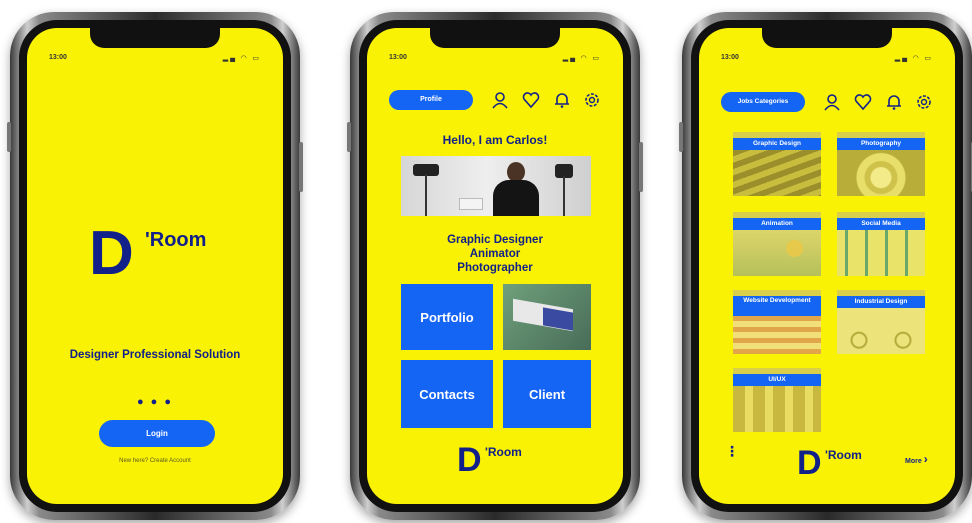 The height and width of the screenshot is (523, 972). I want to click on category-social-media: Social Media, so click(881, 244).